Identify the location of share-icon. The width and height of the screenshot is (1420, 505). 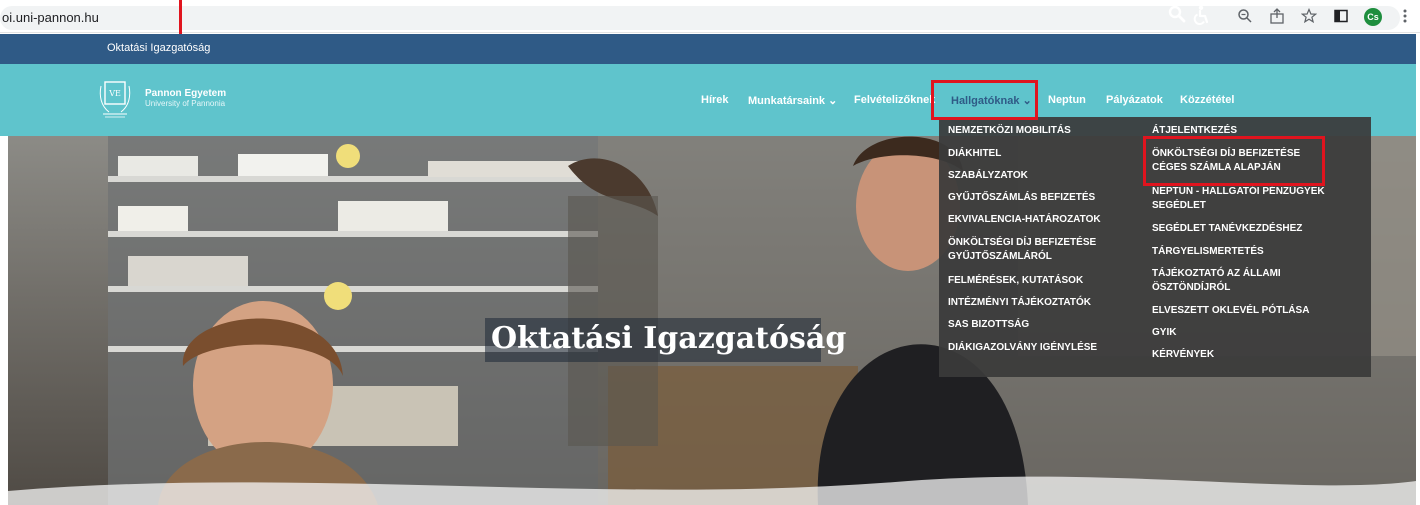
(1277, 17).